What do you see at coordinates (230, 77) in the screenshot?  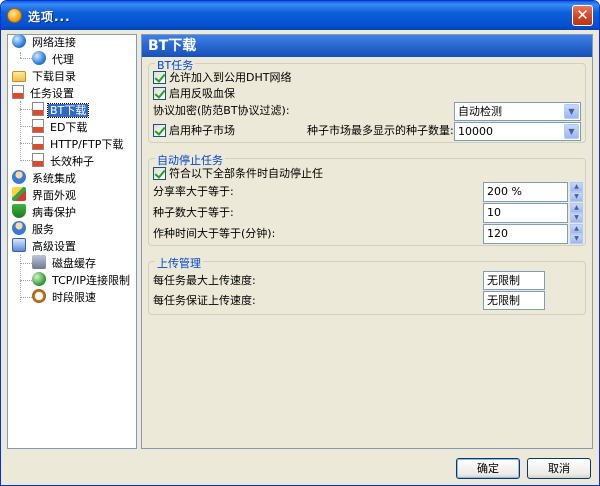 I see `checkbox-label: 允许加入到公用DHT网络` at bounding box center [230, 77].